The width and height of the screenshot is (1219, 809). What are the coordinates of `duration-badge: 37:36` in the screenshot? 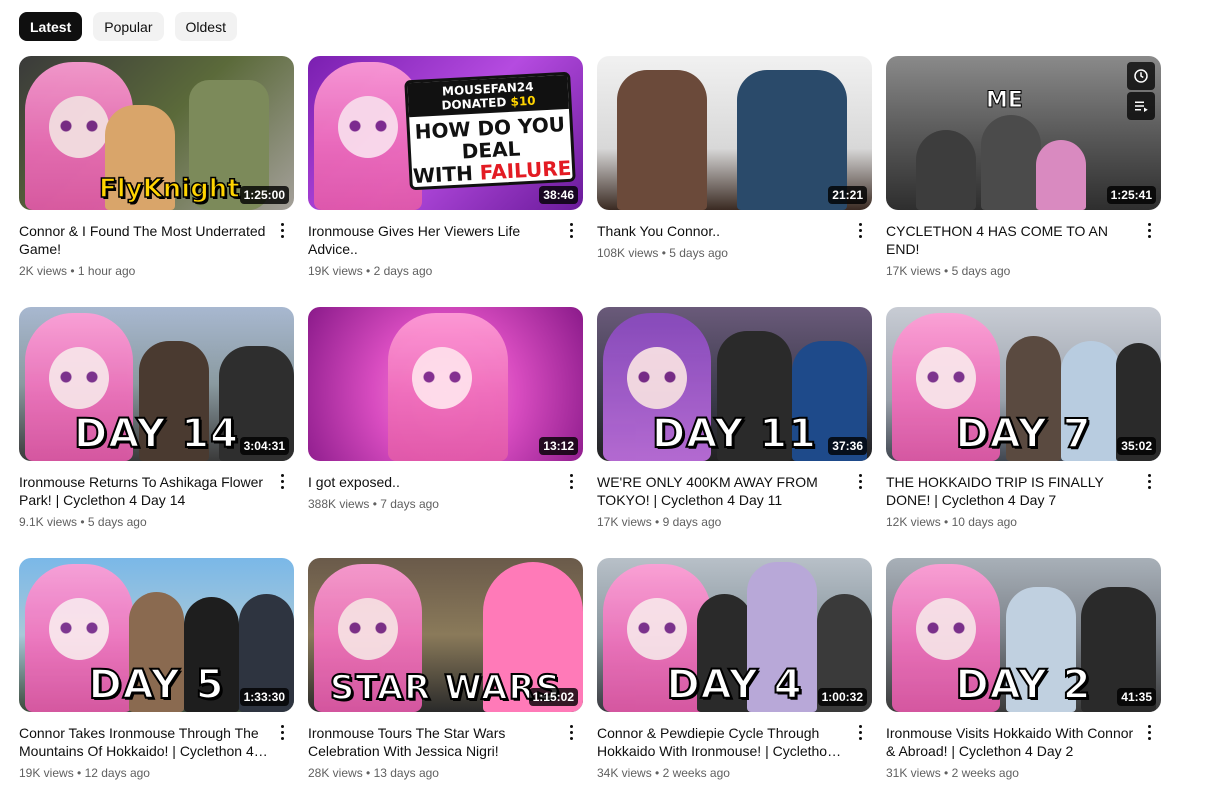 It's located at (847, 446).